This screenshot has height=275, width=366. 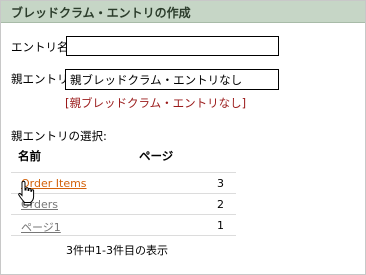 I want to click on column-header-page: ページ, so click(x=156, y=156).